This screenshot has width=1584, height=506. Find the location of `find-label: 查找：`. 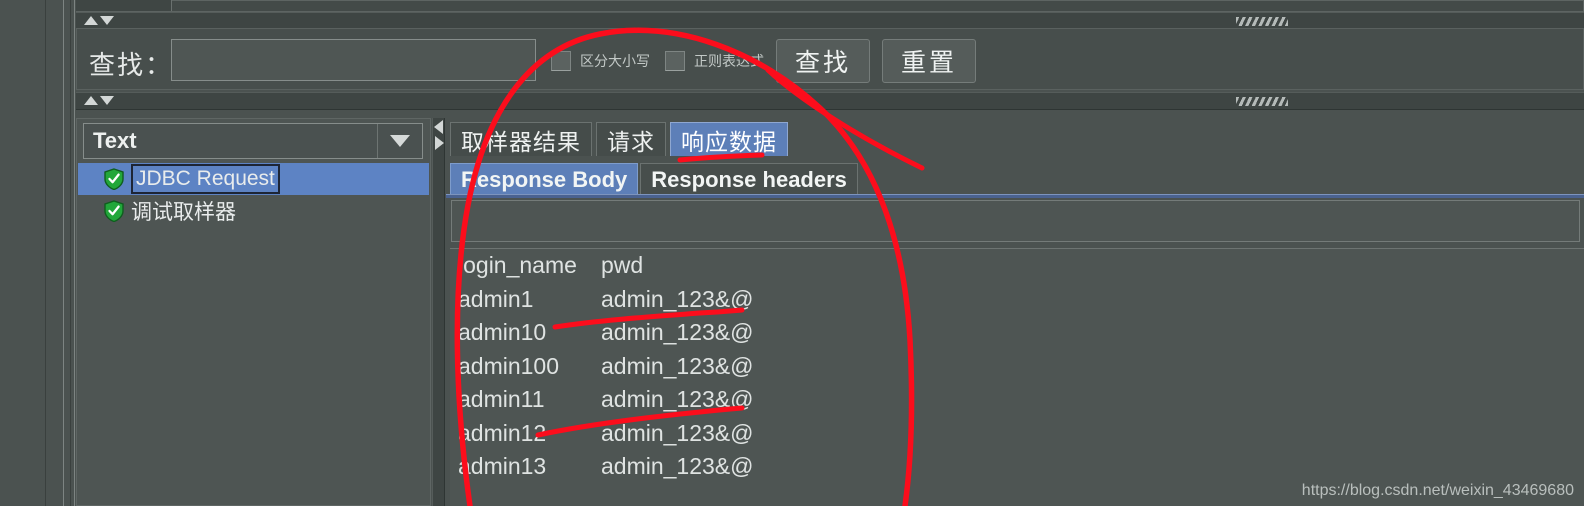

find-label: 查找： is located at coordinates (131, 65).